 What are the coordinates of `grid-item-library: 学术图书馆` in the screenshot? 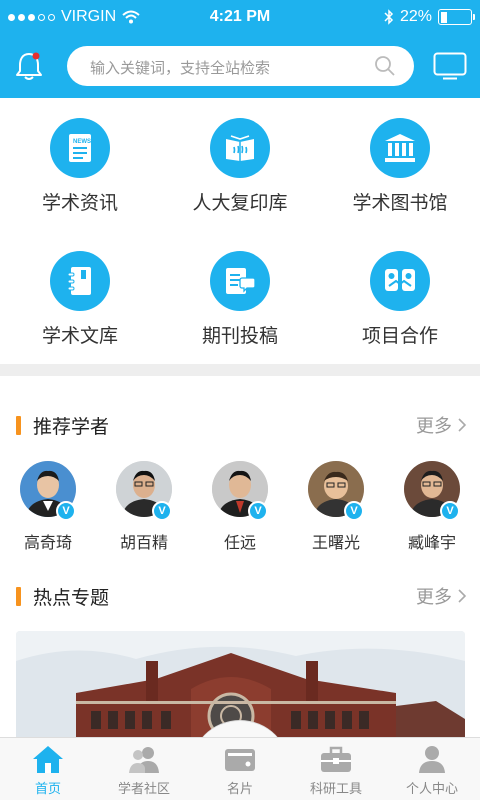 It's located at (400, 164).